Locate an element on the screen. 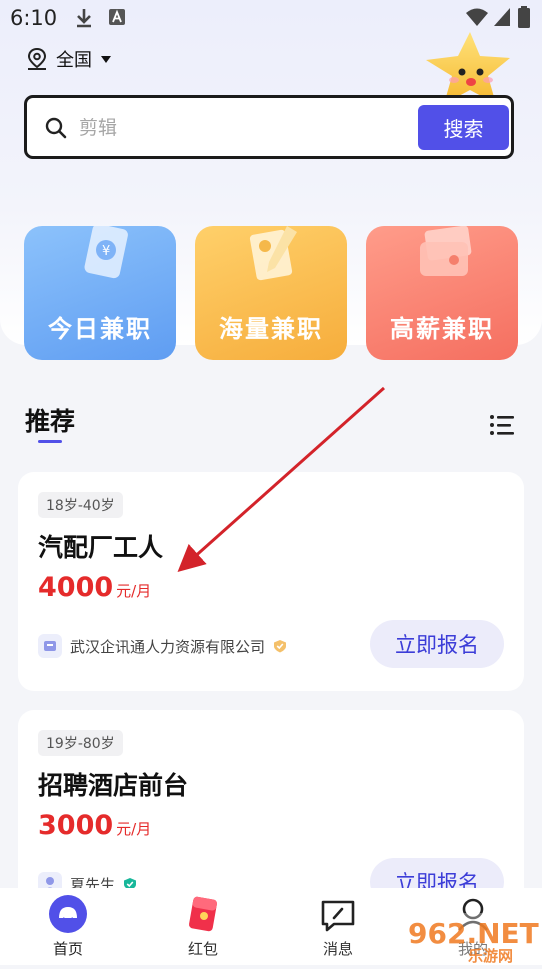  signal-icon is located at coordinates (502, 17).